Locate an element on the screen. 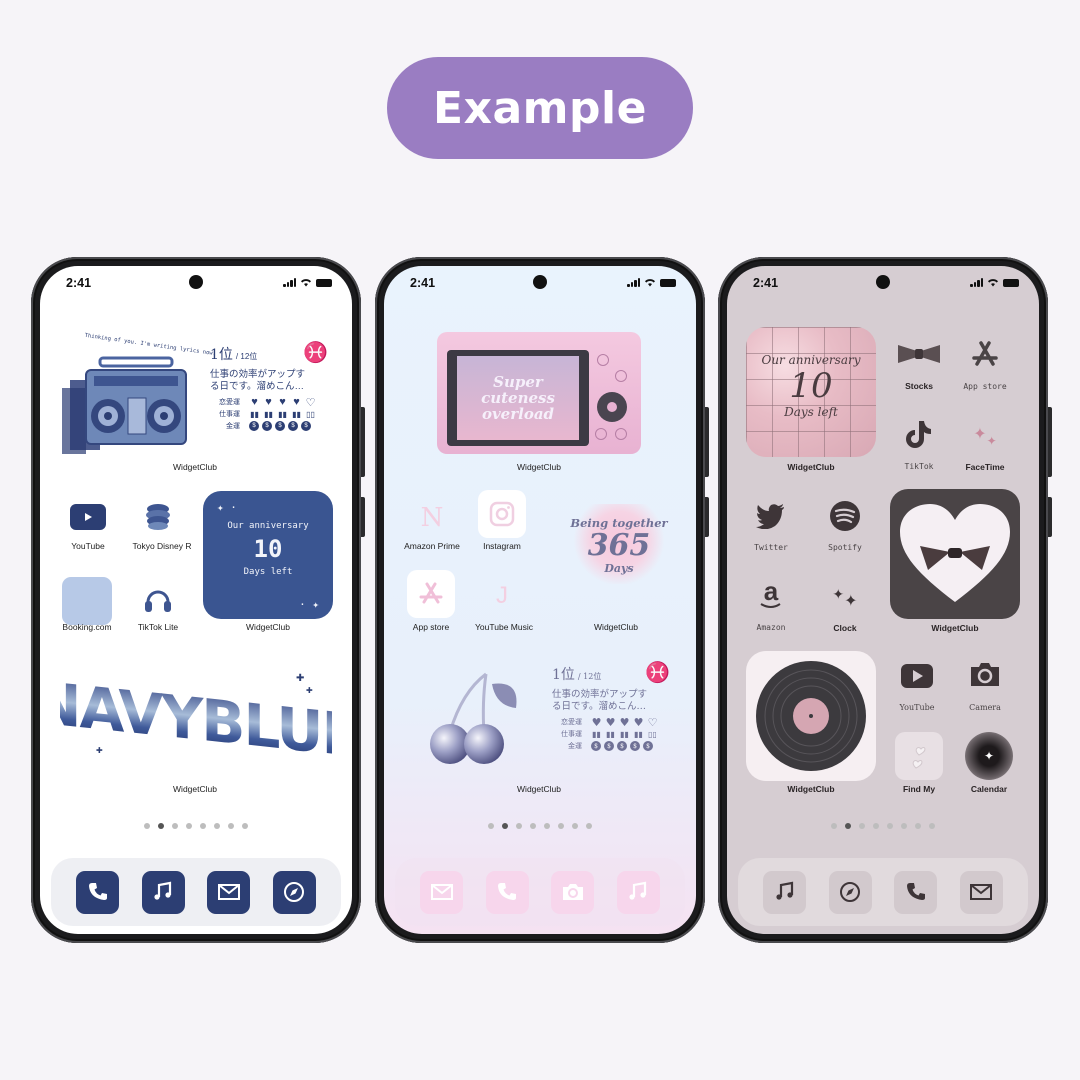  mail-icon is located at coordinates (441, 892).